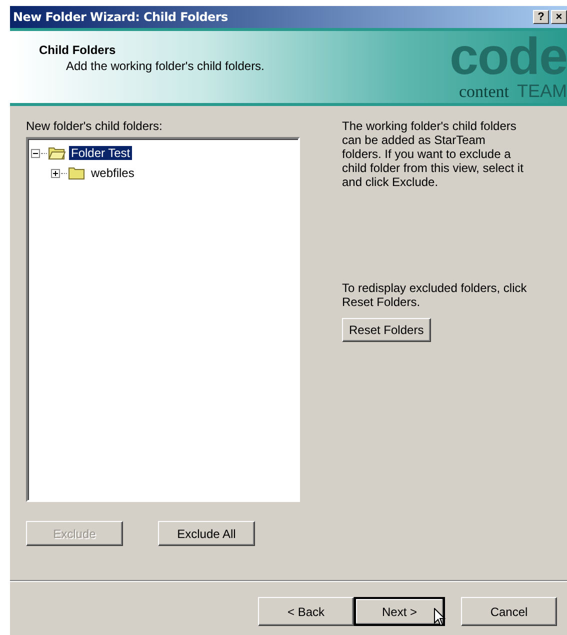 Image resolution: width=567 pixels, height=635 pixels. I want to click on logo-text: TEAM, so click(541, 91).